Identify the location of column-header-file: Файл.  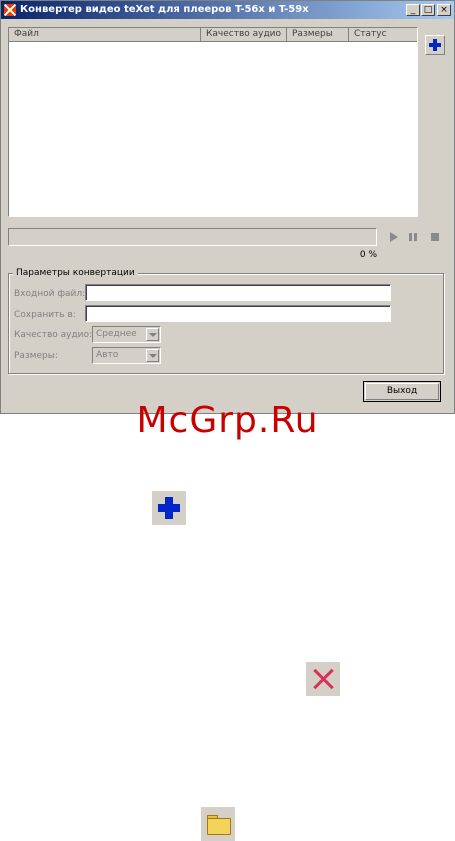
(105, 35).